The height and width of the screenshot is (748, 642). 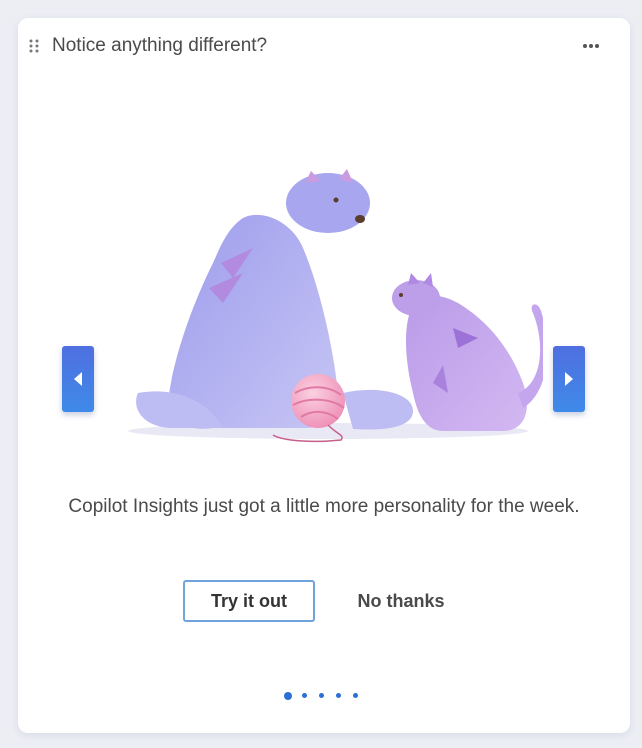 What do you see at coordinates (467, 352) in the screenshot?
I see `cat-figure` at bounding box center [467, 352].